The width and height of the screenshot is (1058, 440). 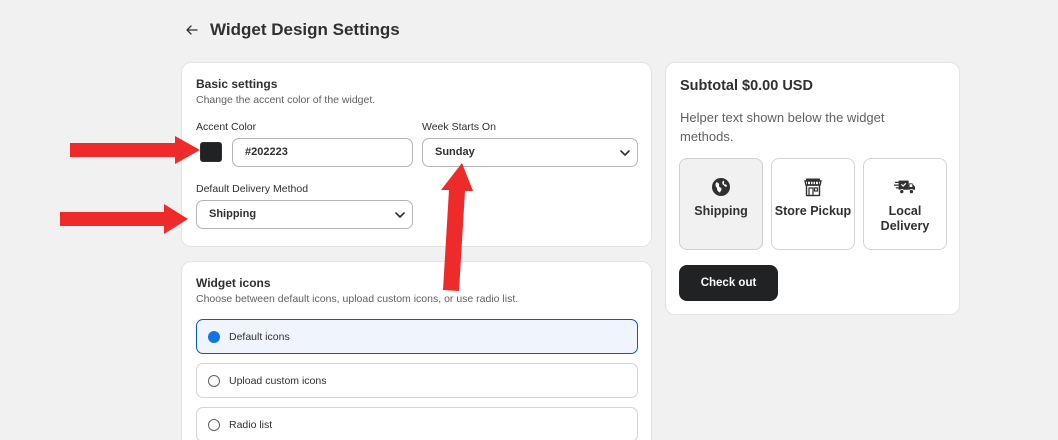 What do you see at coordinates (905, 187) in the screenshot?
I see `delivery-truck-icon` at bounding box center [905, 187].